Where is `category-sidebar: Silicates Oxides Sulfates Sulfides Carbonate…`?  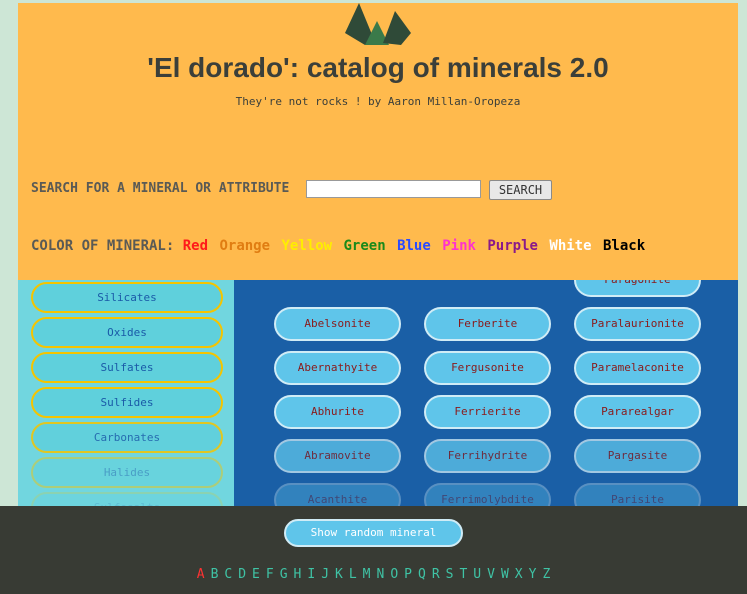
category-sidebar: Silicates Oxides Sulfates Sulfides Carbonate… is located at coordinates (126, 393).